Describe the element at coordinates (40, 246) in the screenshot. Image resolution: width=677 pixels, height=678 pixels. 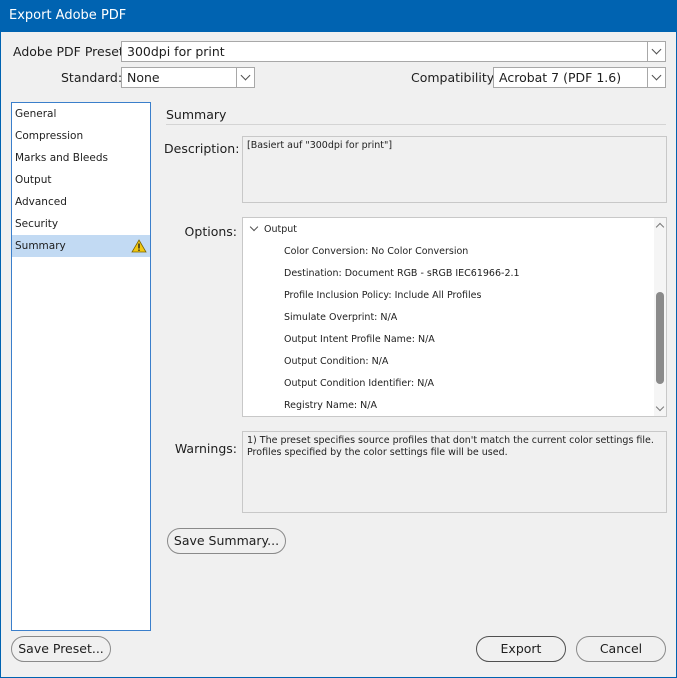
I see `sidebar-item-label: Summary` at that location.